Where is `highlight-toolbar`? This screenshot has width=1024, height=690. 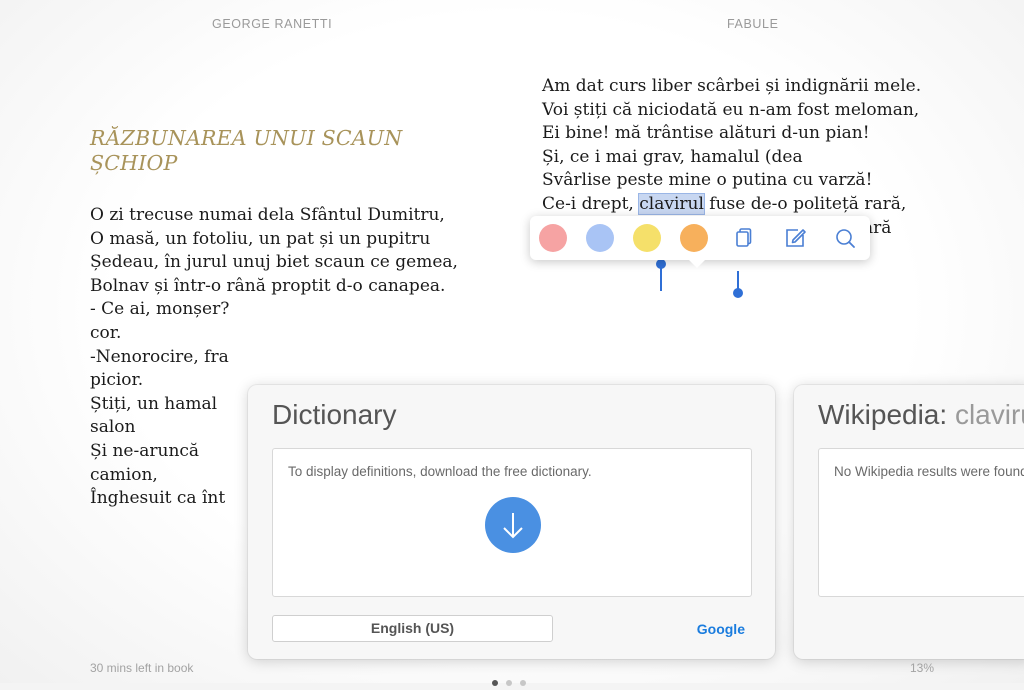 highlight-toolbar is located at coordinates (700, 242).